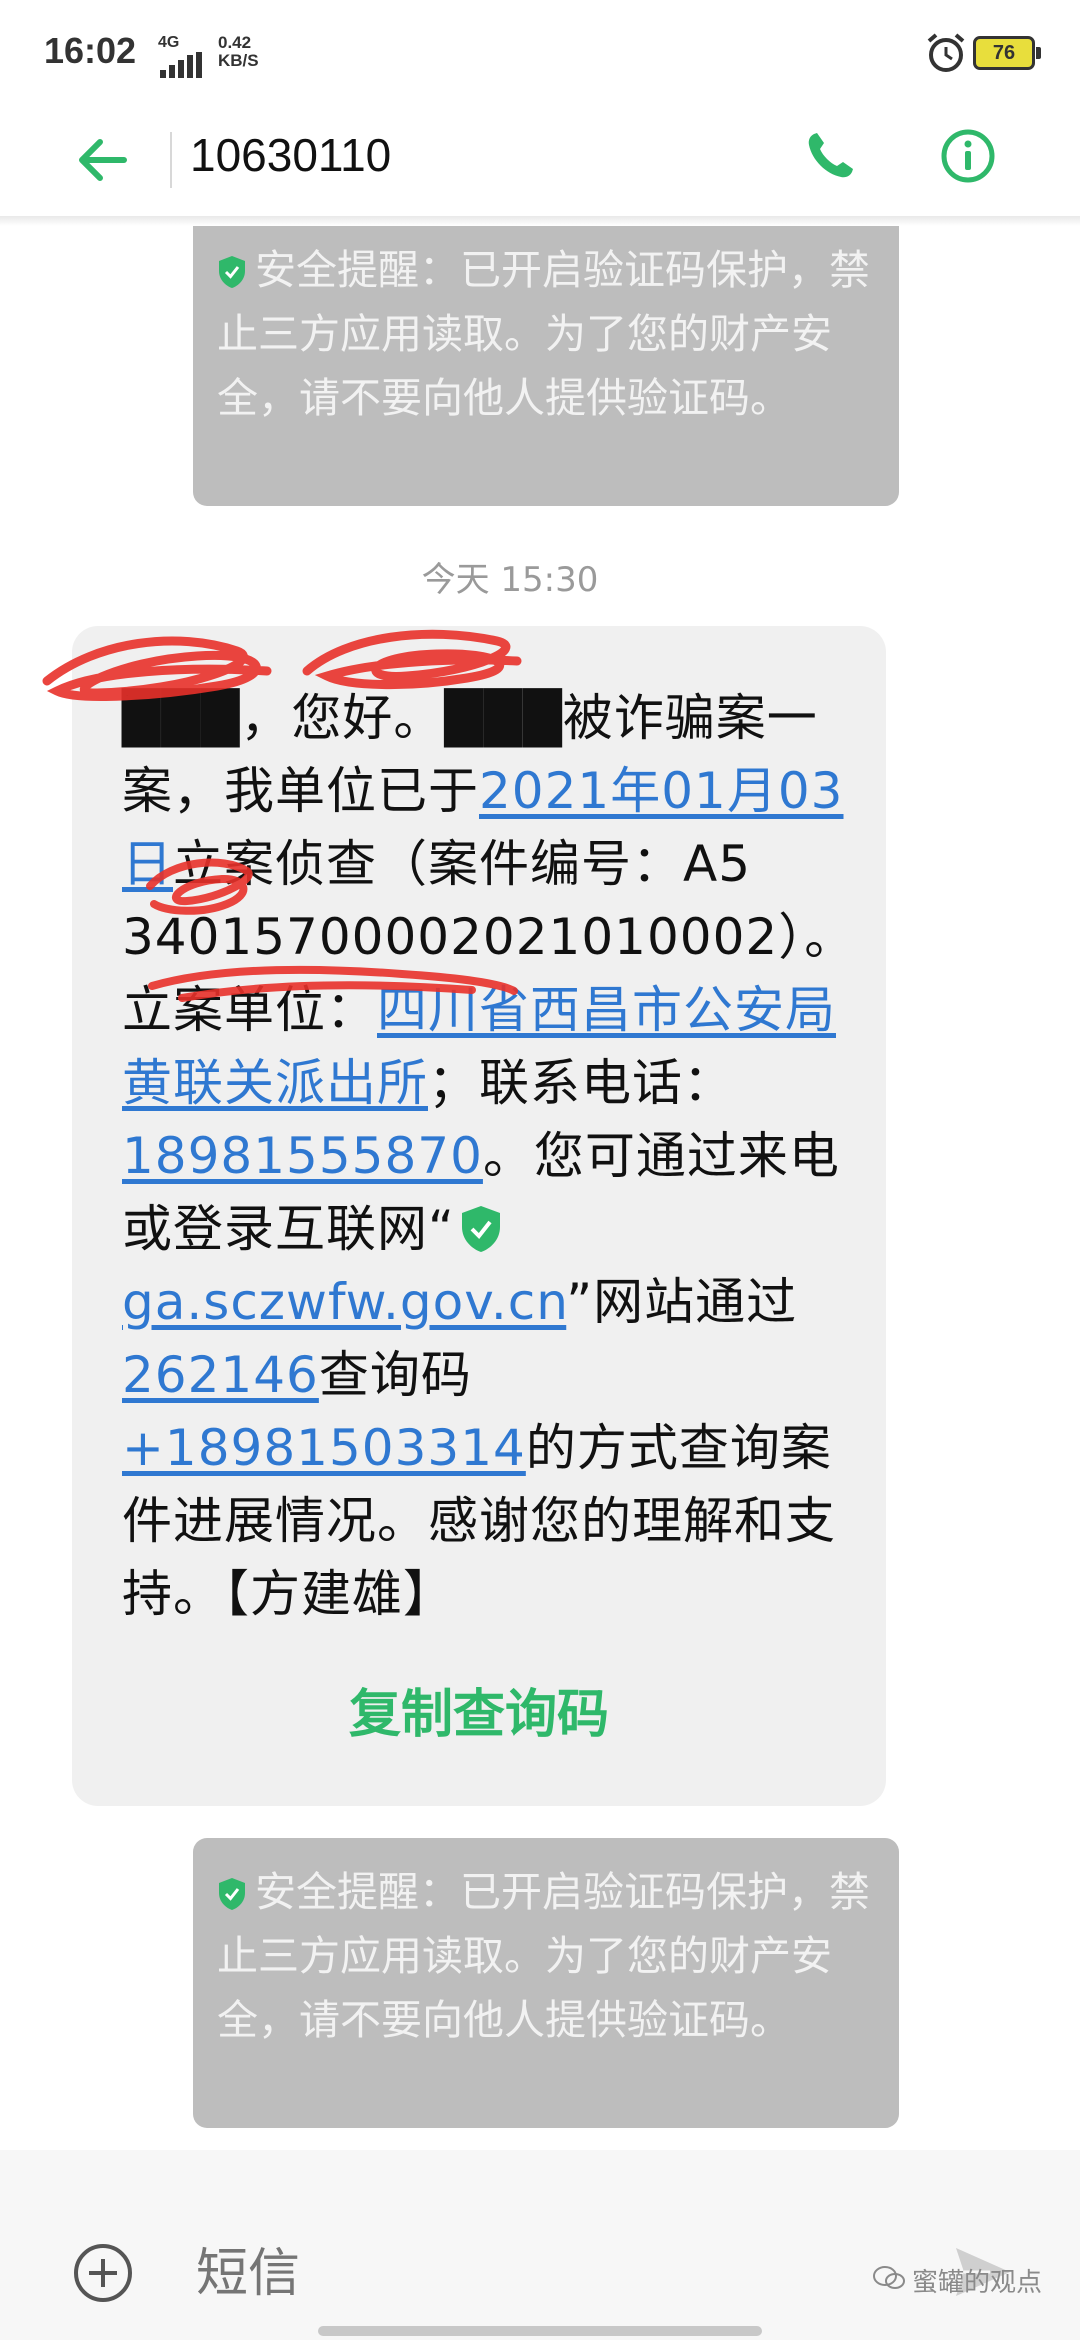 This screenshot has width=1080, height=2340. Describe the element at coordinates (171, 160) in the screenshot. I see `header-divider` at that location.